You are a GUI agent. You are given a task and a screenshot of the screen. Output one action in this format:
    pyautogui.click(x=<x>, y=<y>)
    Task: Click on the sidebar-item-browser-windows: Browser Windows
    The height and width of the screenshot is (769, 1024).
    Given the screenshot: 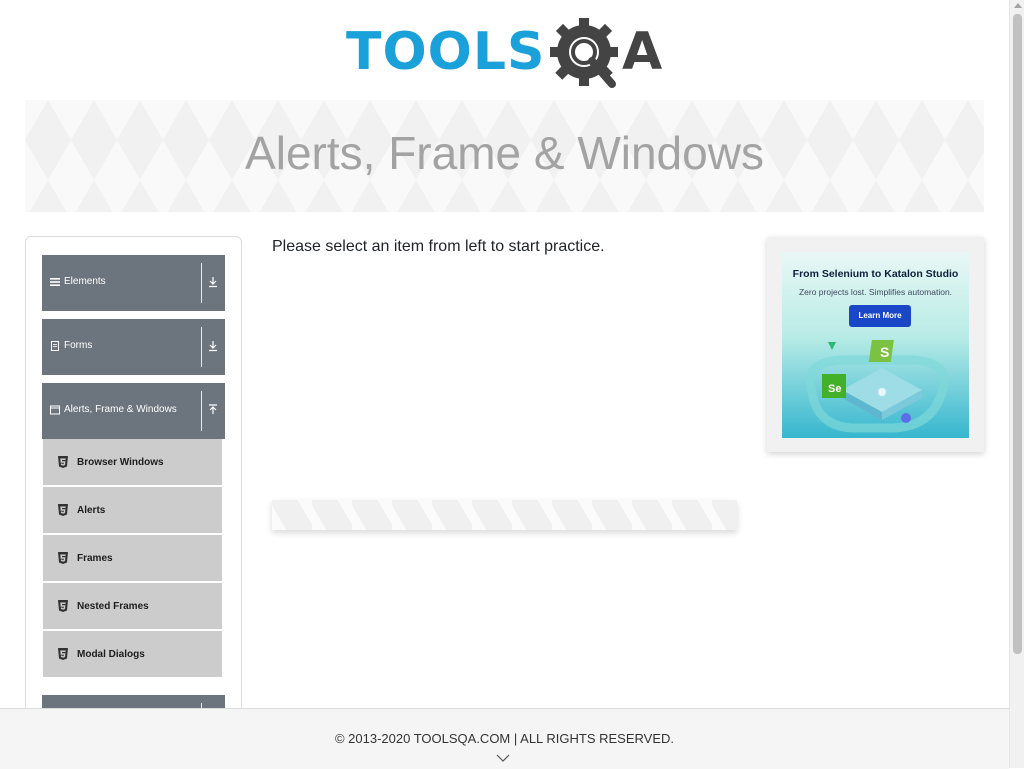 What is the action you would take?
    pyautogui.click(x=132, y=463)
    